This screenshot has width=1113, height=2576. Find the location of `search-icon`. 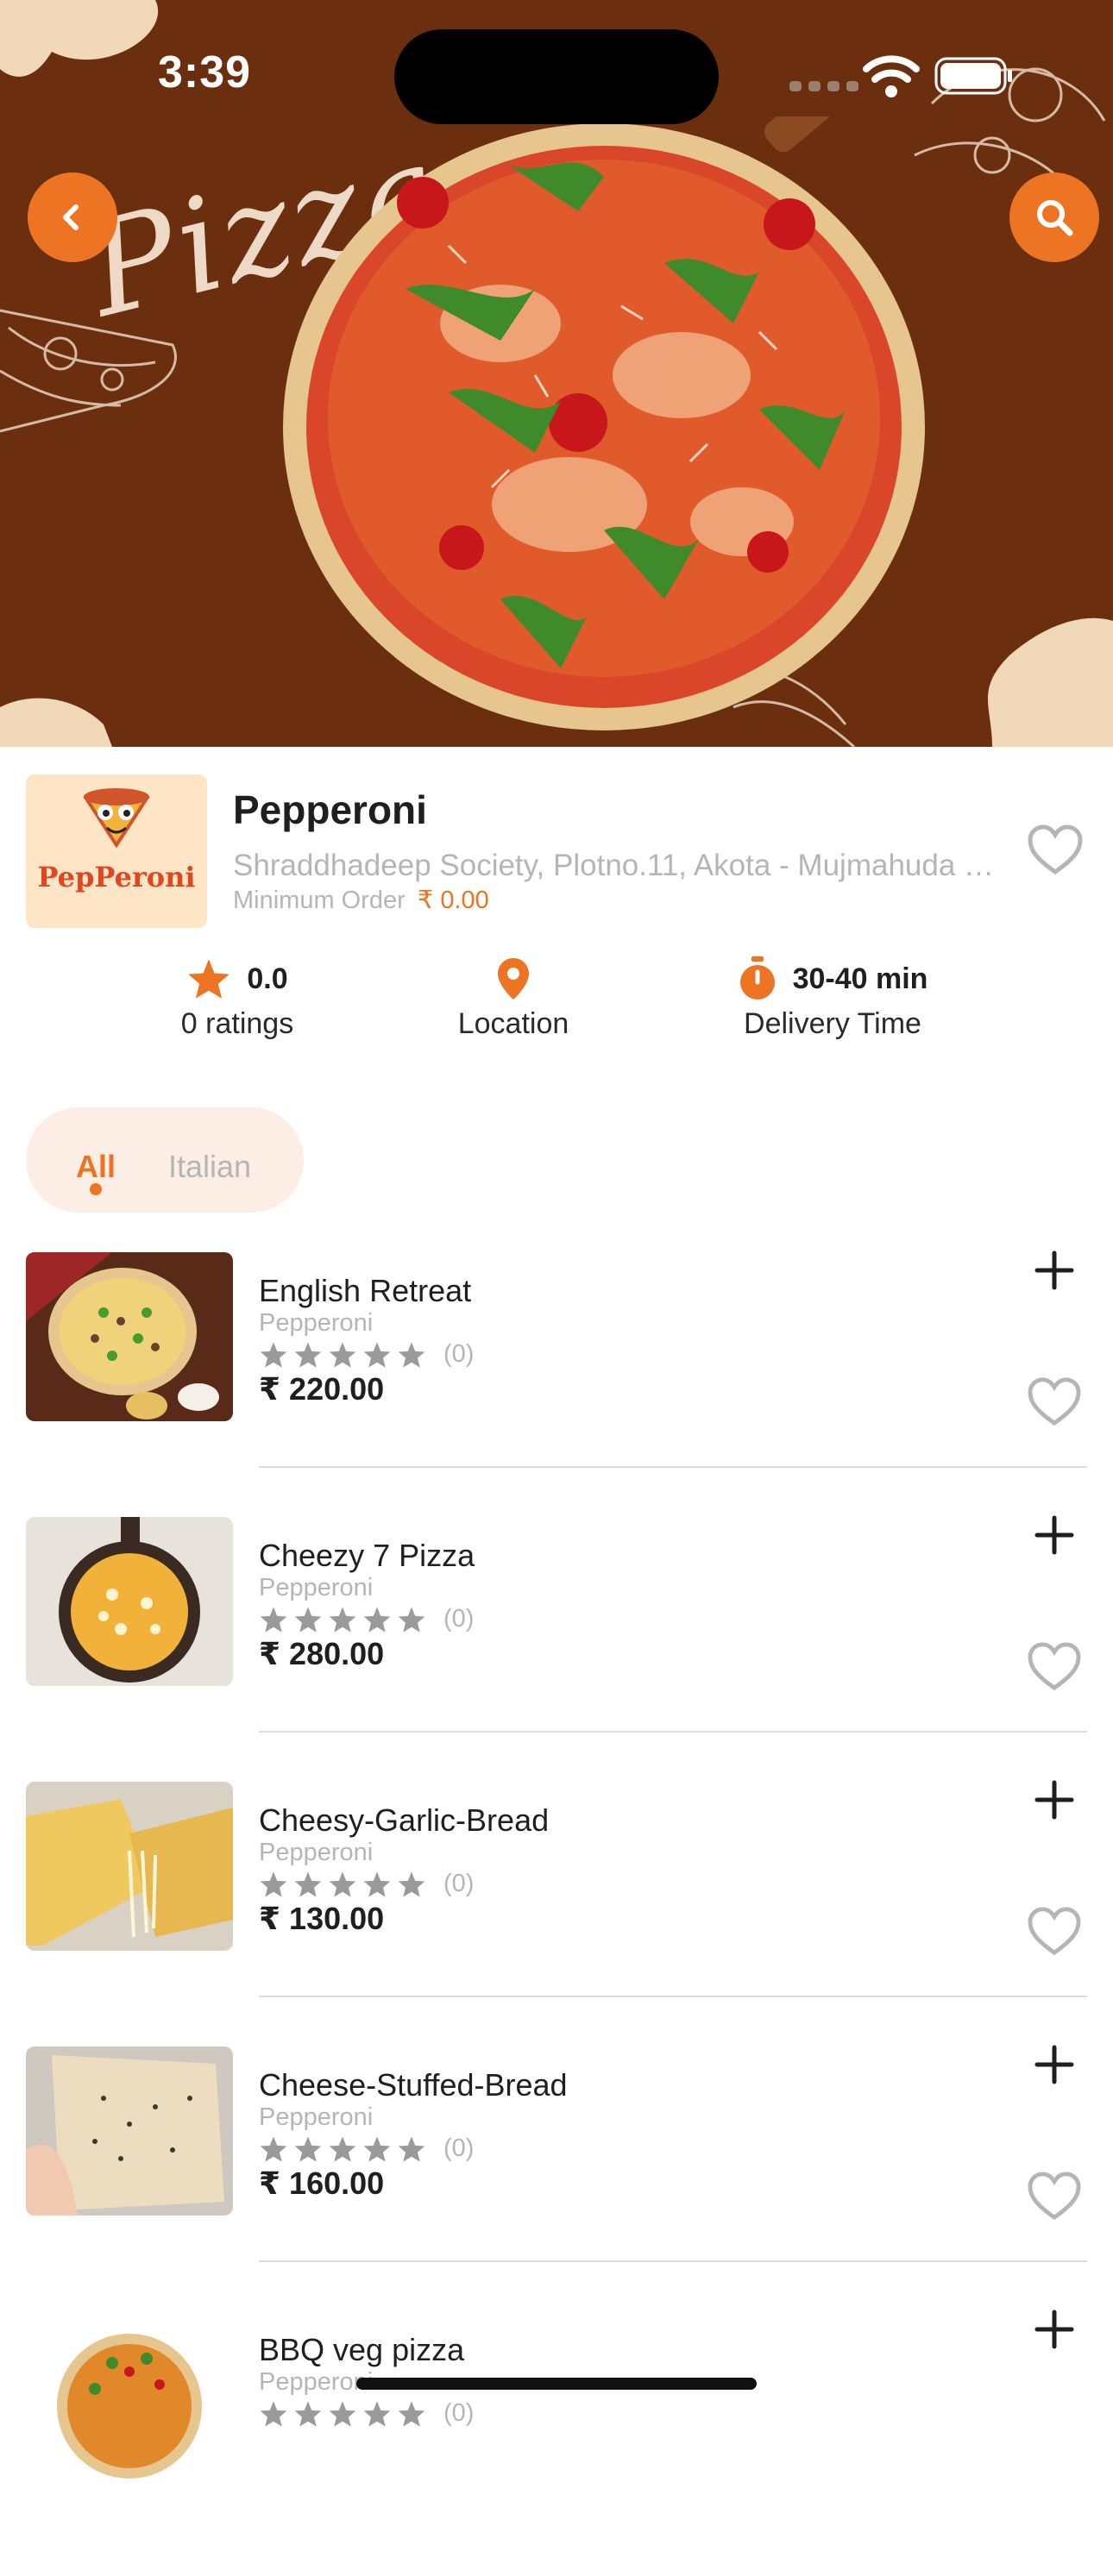

search-icon is located at coordinates (1055, 218).